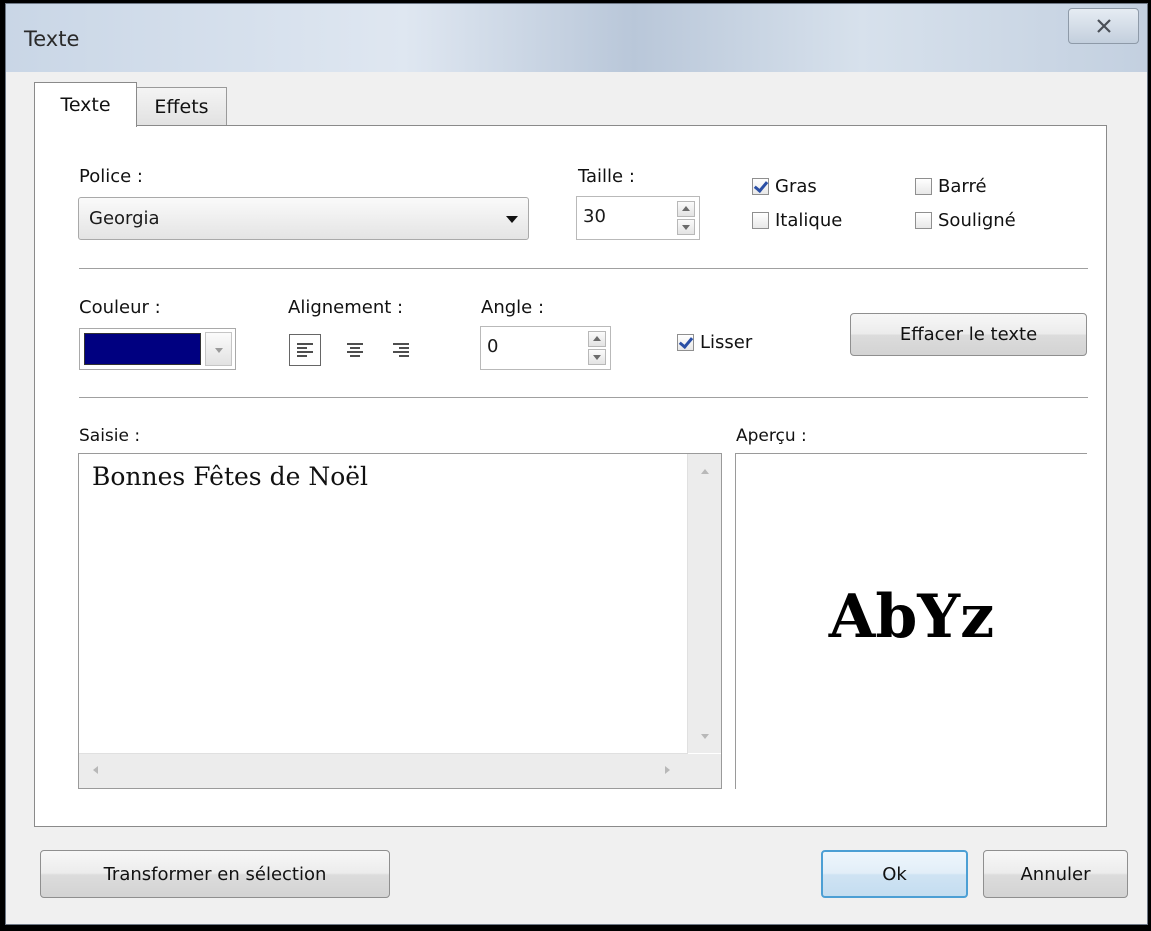 The image size is (1151, 931). Describe the element at coordinates (95, 770) in the screenshot. I see `scroll-left-icon` at that location.